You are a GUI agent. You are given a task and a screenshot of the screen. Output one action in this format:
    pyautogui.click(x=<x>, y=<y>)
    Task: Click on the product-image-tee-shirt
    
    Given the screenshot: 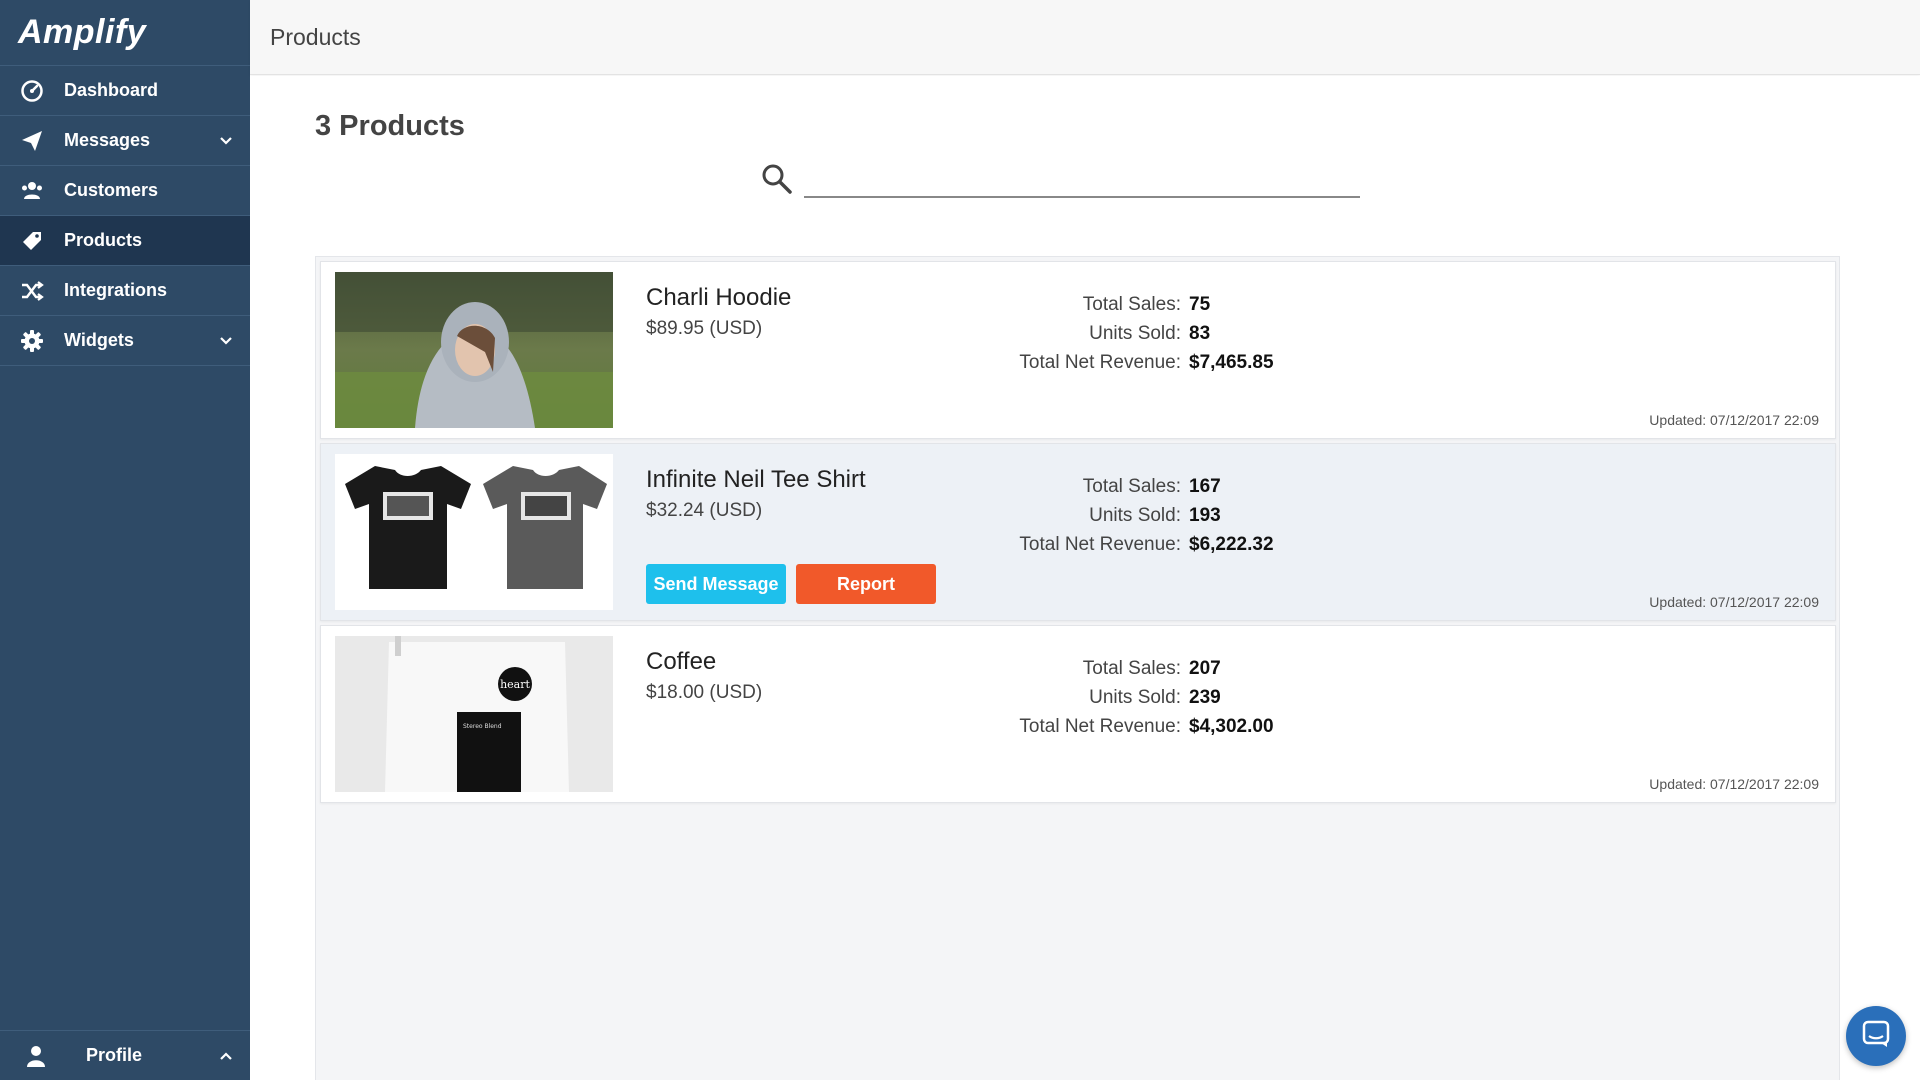 What is the action you would take?
    pyautogui.click(x=474, y=532)
    